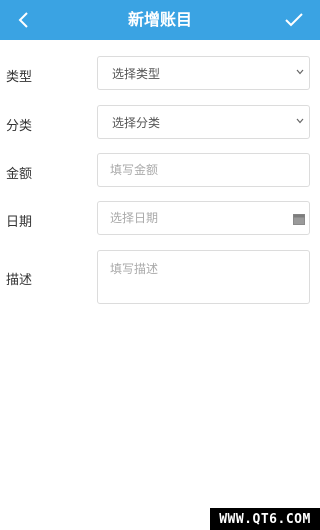 This screenshot has height=530, width=320. I want to click on type-select: 选择类型, so click(203, 73).